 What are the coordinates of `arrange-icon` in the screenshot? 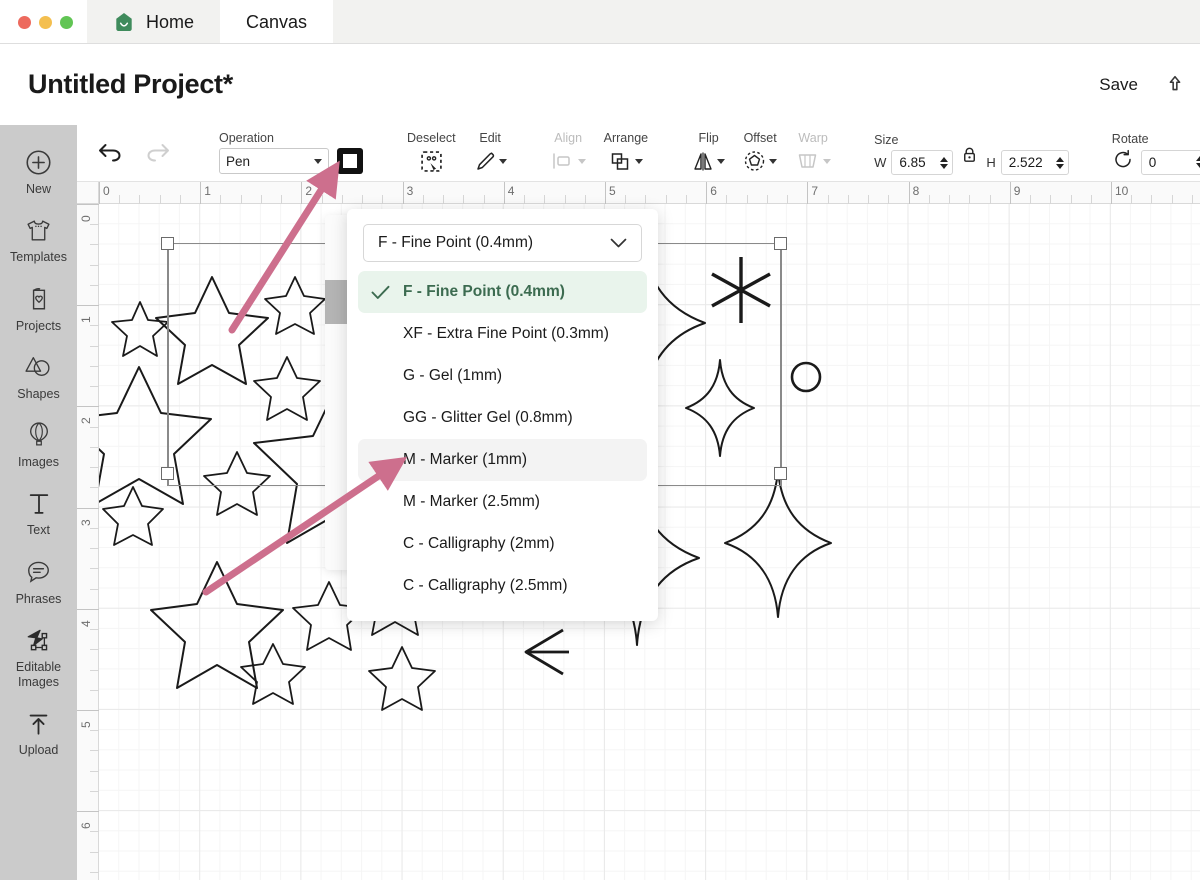 It's located at (626, 161).